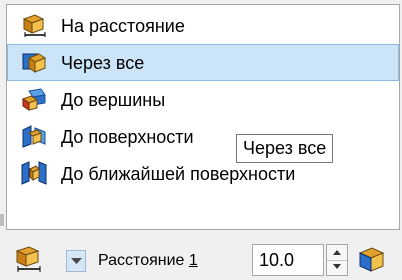  I want to click on menu-item-label: Через все, so click(103, 63).